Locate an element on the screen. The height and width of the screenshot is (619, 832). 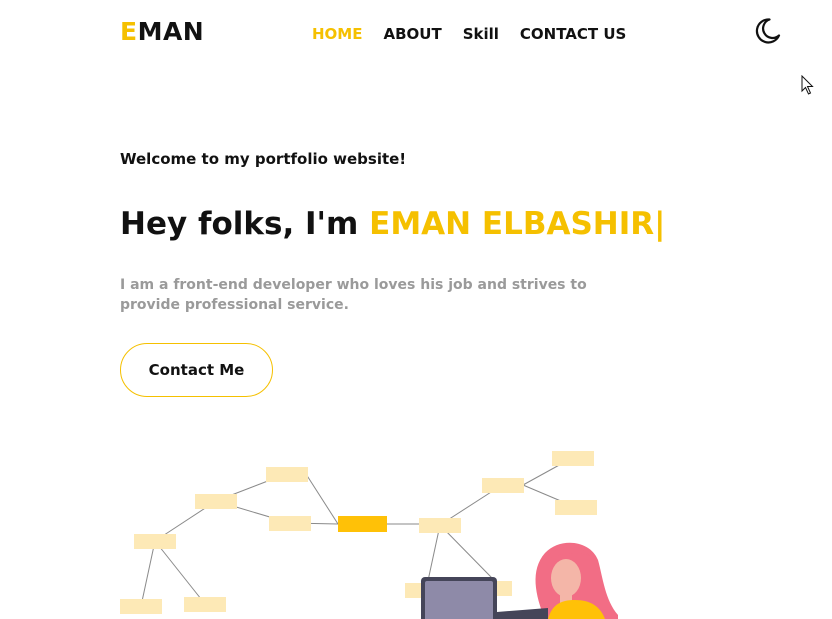
main-nav: HOME ABOUT Skill CONTACT US is located at coordinates (469, 34).